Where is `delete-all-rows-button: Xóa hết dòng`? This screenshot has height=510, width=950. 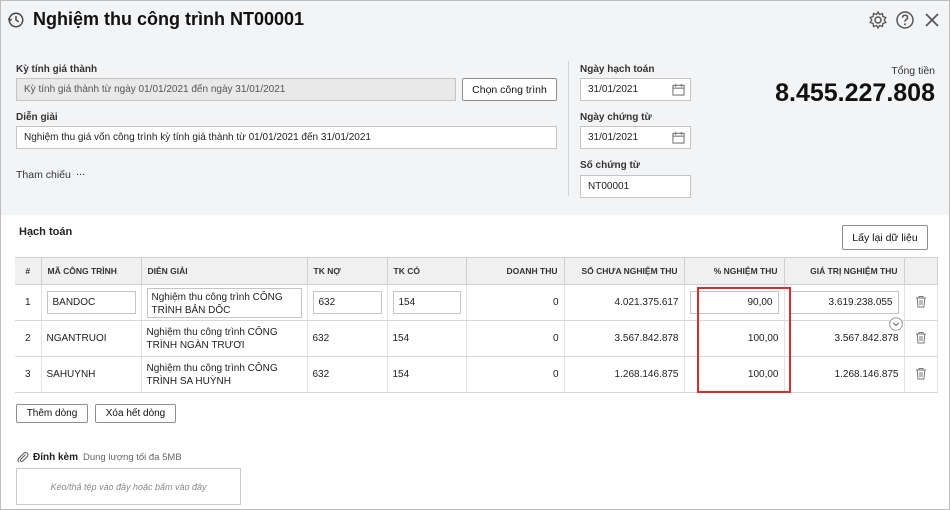 delete-all-rows-button: Xóa hết dòng is located at coordinates (135, 413).